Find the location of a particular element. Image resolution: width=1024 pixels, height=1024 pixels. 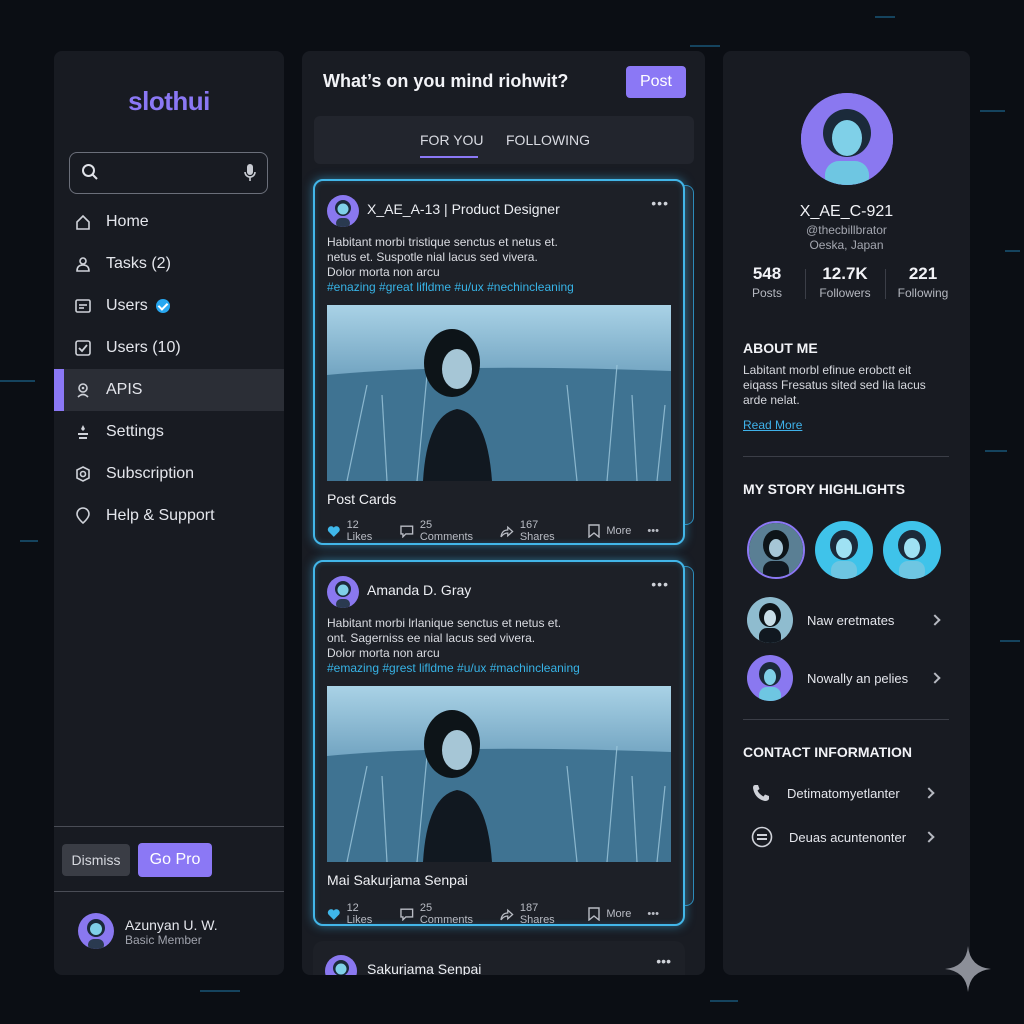

highlights-heading: MY STORY HIGHLIGHTS is located at coordinates (824, 489).